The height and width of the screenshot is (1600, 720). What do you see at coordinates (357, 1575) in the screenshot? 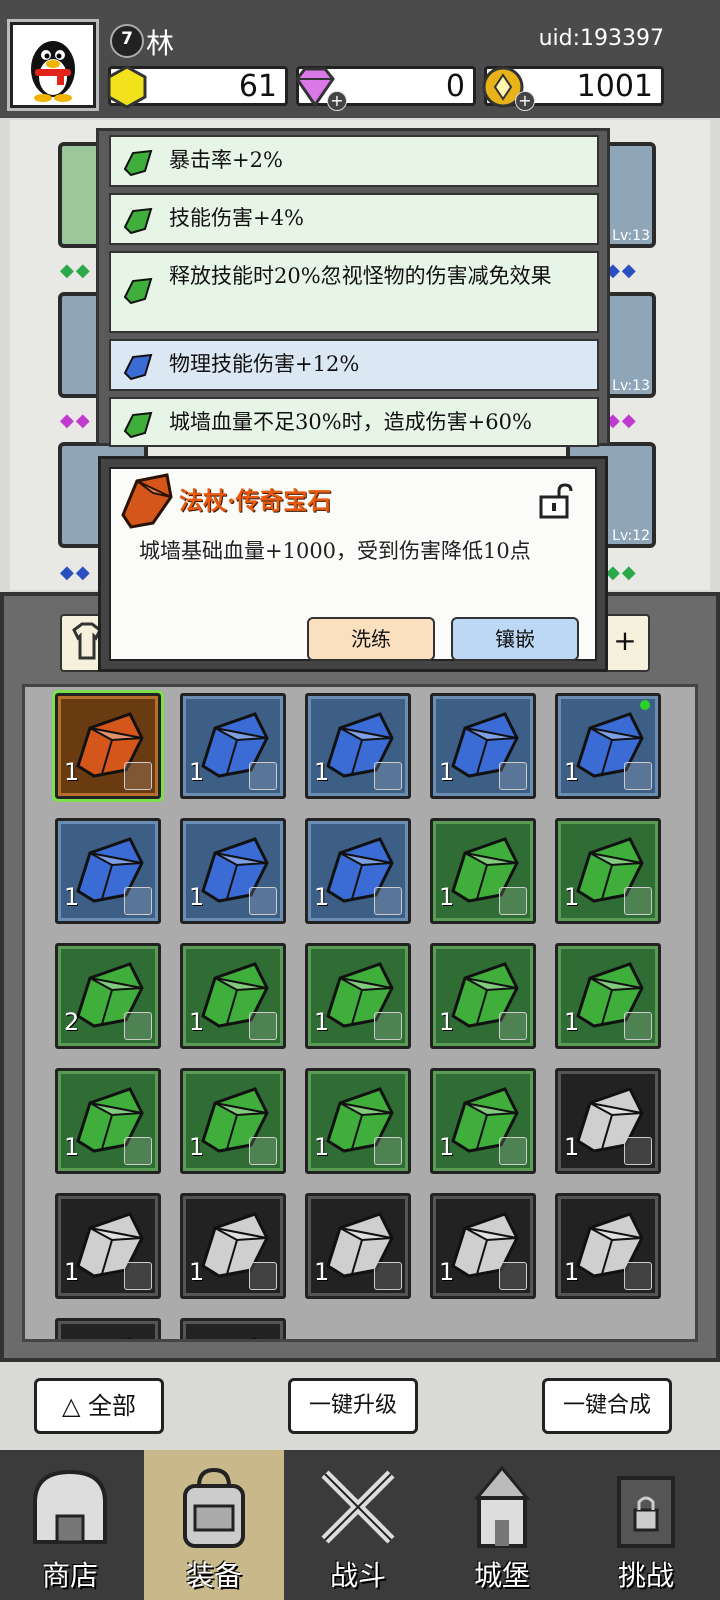
I see `nav-label: 战斗` at bounding box center [357, 1575].